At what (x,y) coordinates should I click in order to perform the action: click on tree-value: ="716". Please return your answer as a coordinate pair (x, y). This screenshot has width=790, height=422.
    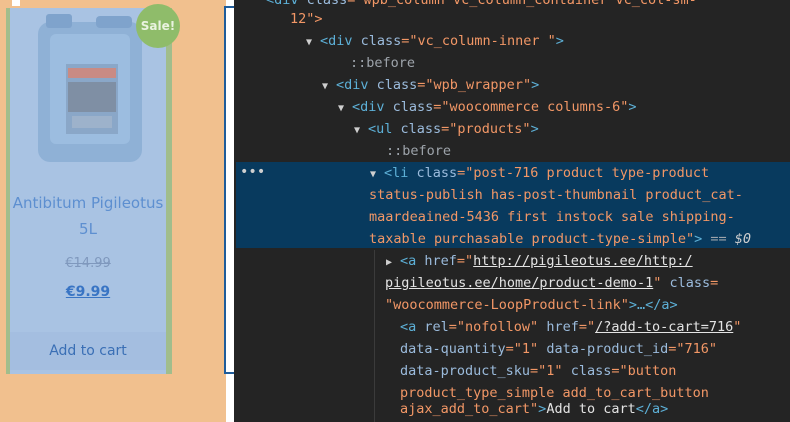
    Looking at the image, I should click on (693, 349).